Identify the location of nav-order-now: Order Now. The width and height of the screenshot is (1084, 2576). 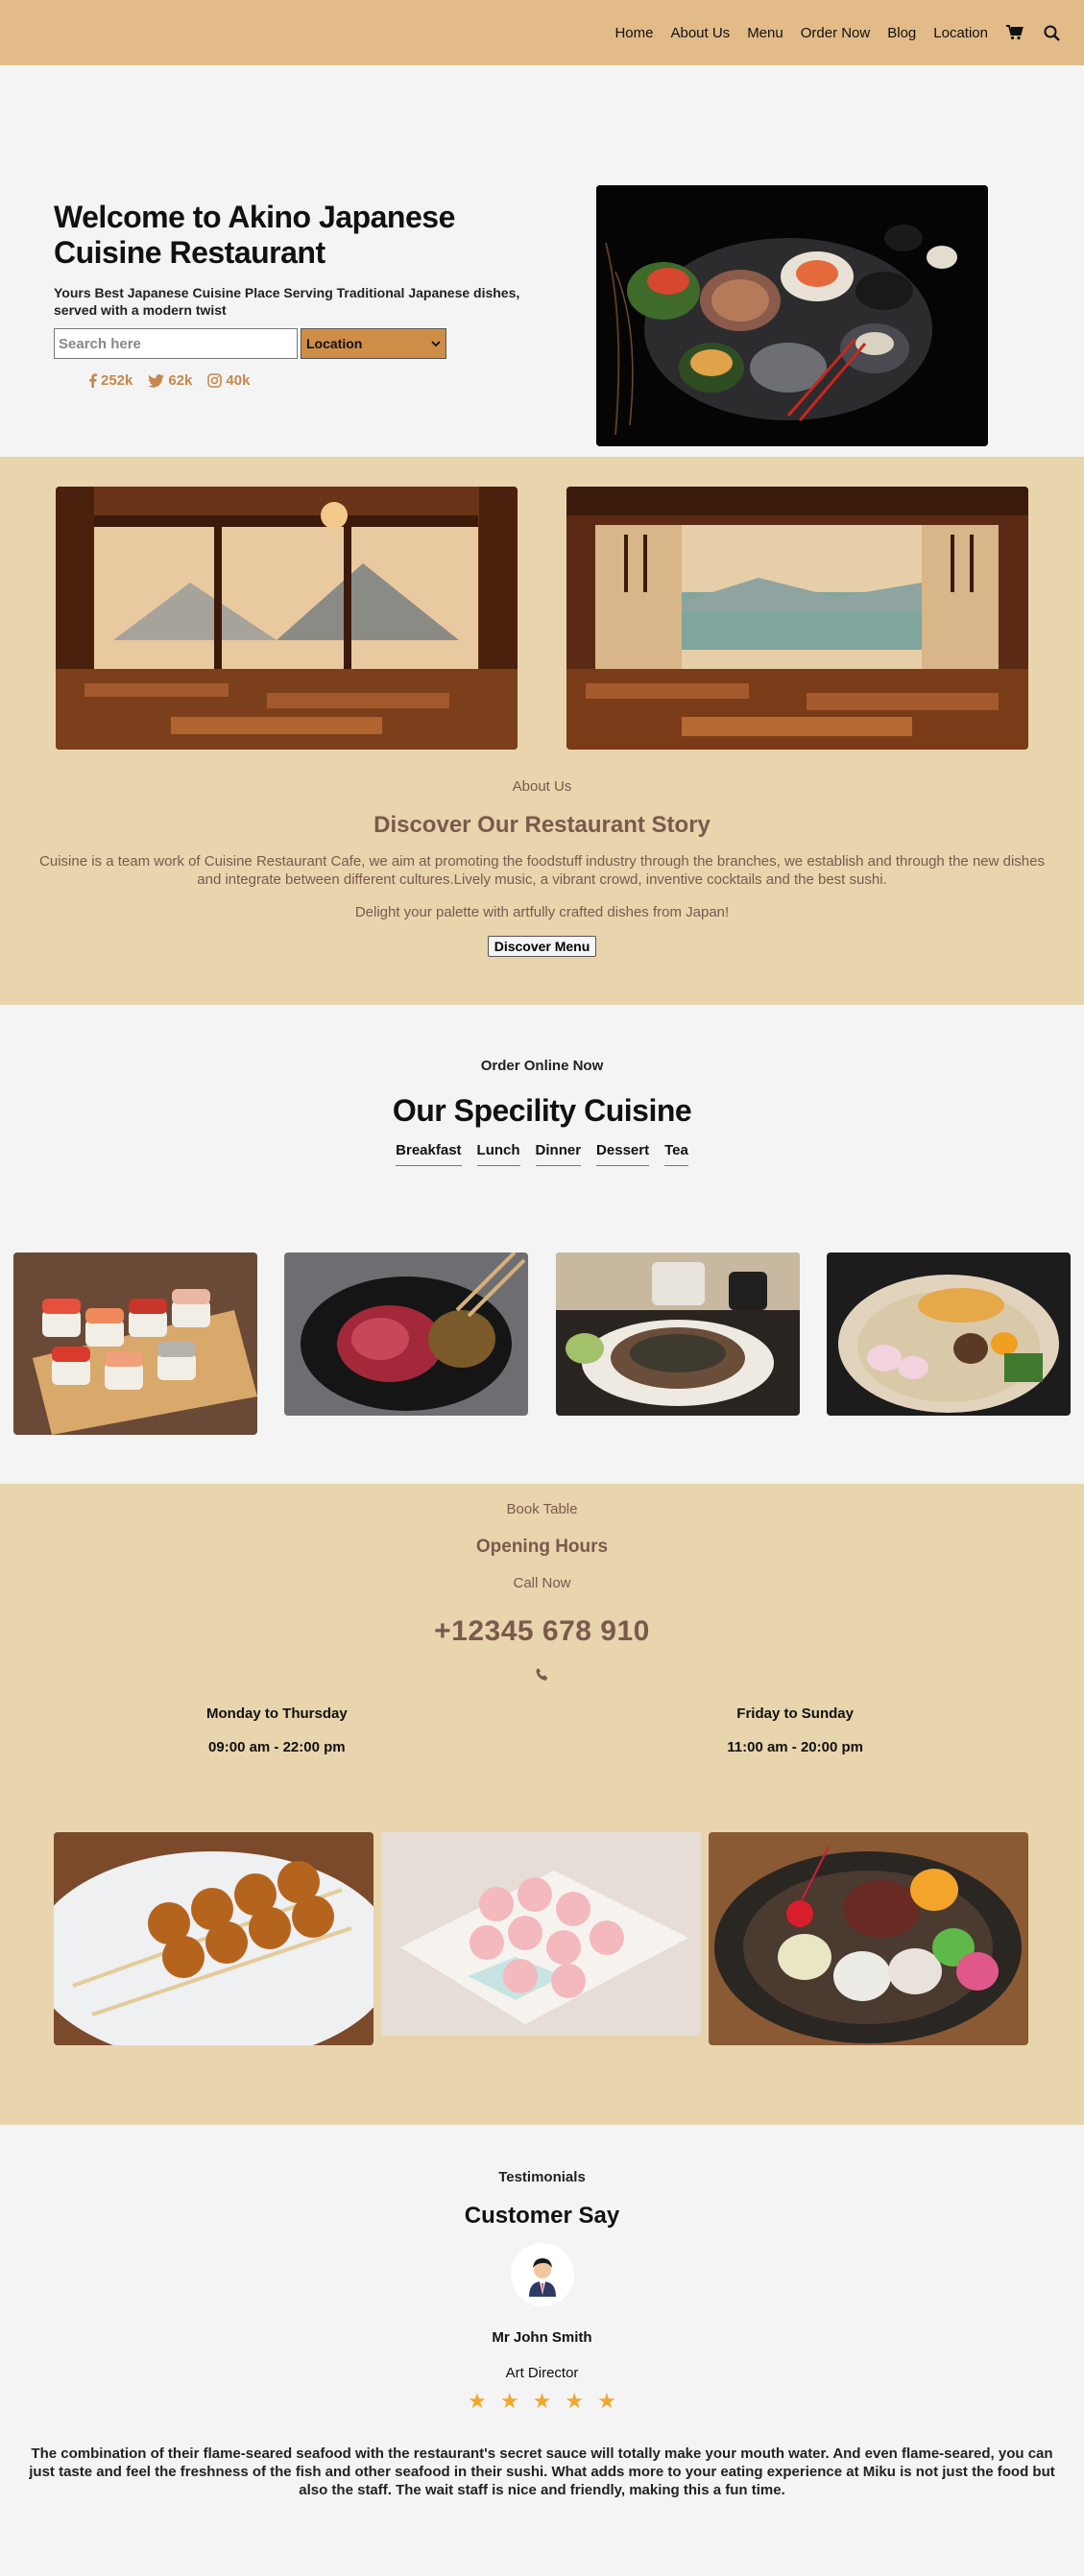
(836, 33).